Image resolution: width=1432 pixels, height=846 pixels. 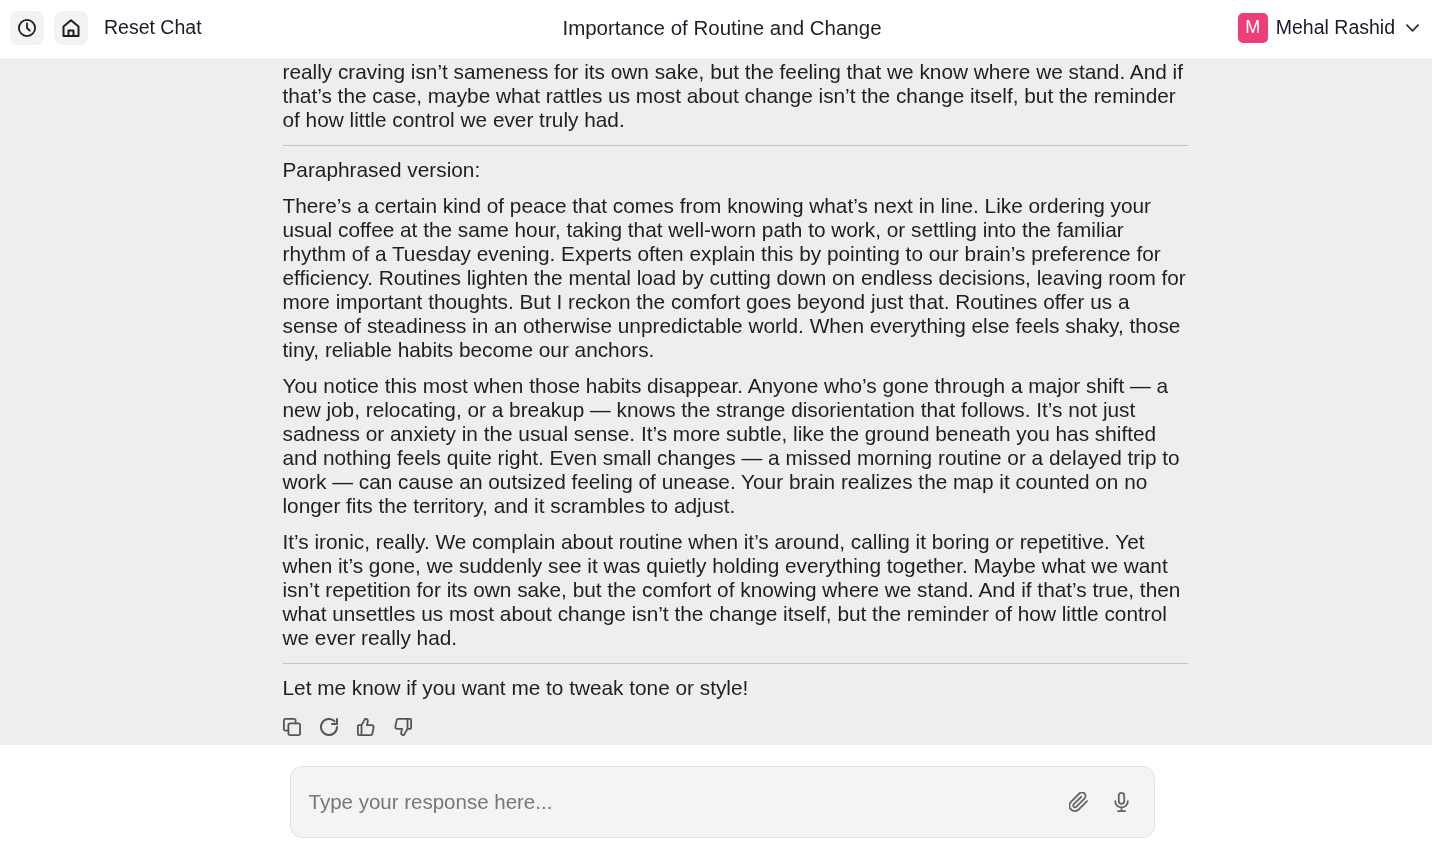 I want to click on message-paragraph: really craving isn’t sameness for its own sake, but the feeling that we know where we stand. And if that’s the case, maybe what rattles us most about change isn’t the change itself, but the reminder of how little control we ever truly had., so click(x=733, y=96).